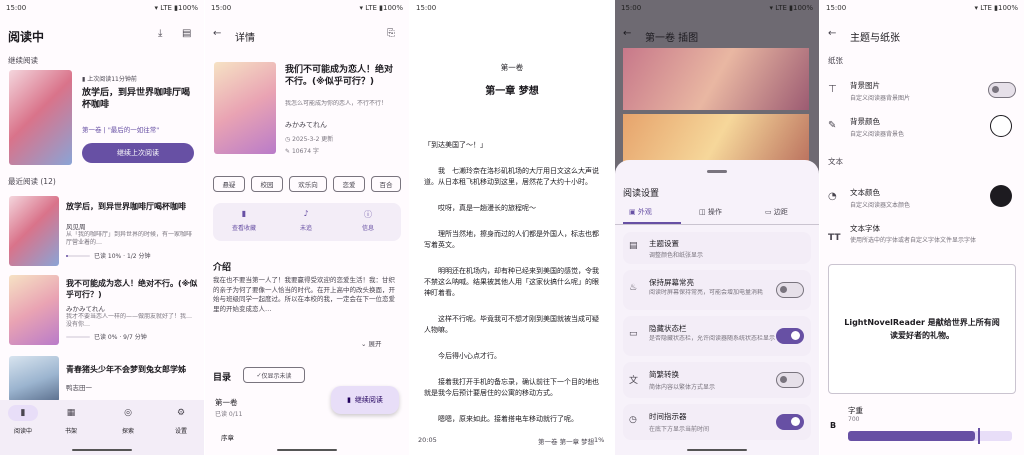 Image resolution: width=1024 pixels, height=455 pixels. I want to click on item-title: 放学后，到异世界咖啡厅喝杯咖啡, so click(126, 206).